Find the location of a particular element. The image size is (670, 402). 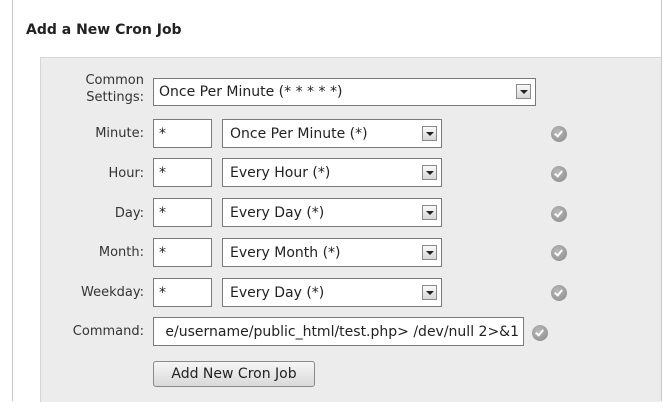

month-select: Every Month (*) is located at coordinates (332, 252).